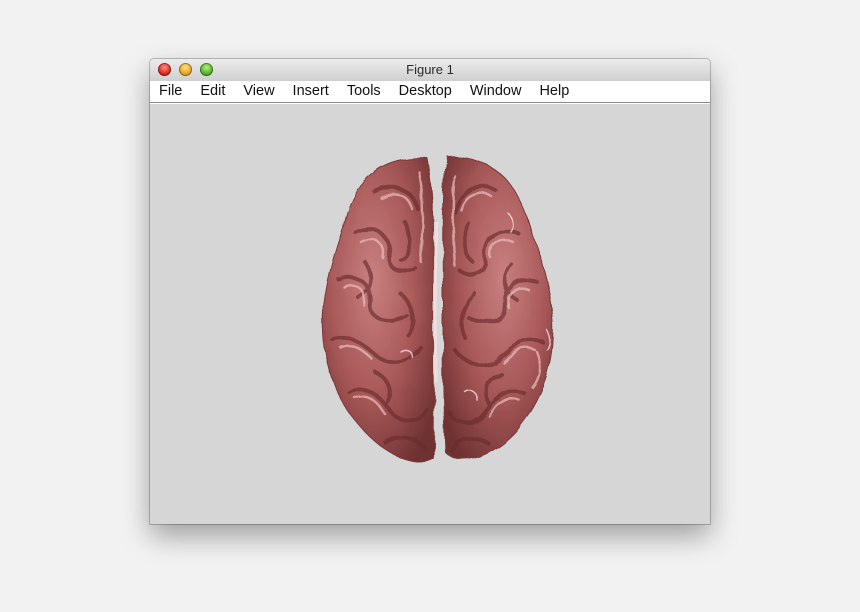  What do you see at coordinates (258, 91) in the screenshot?
I see `menu-view: View` at bounding box center [258, 91].